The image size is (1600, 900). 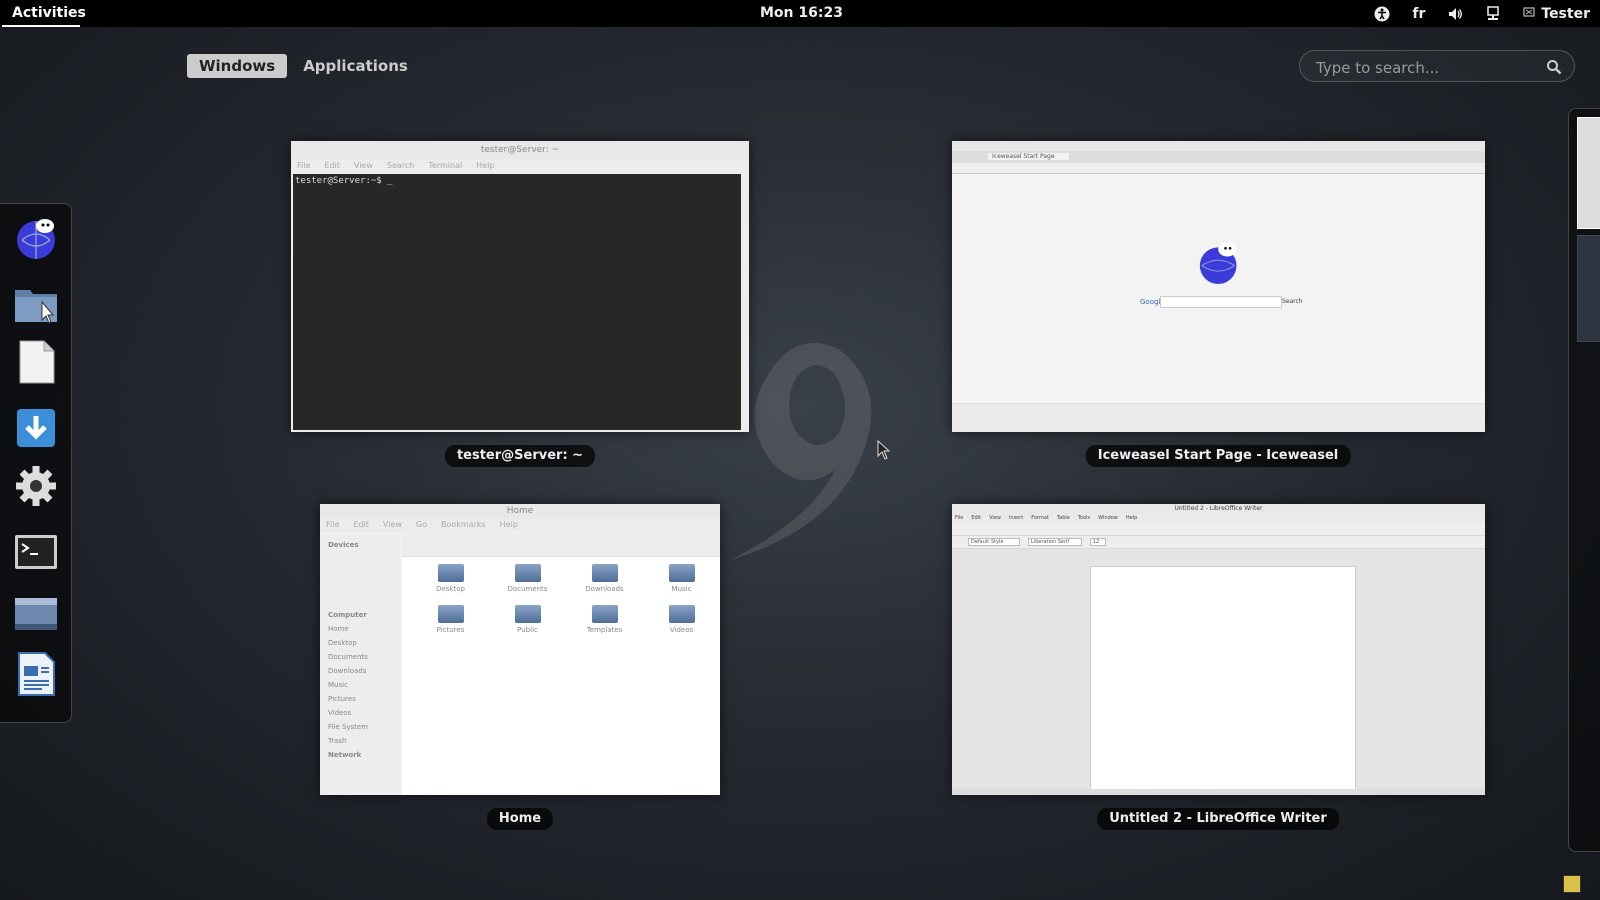 I want to click on desktop-window-icon, so click(x=36, y=614).